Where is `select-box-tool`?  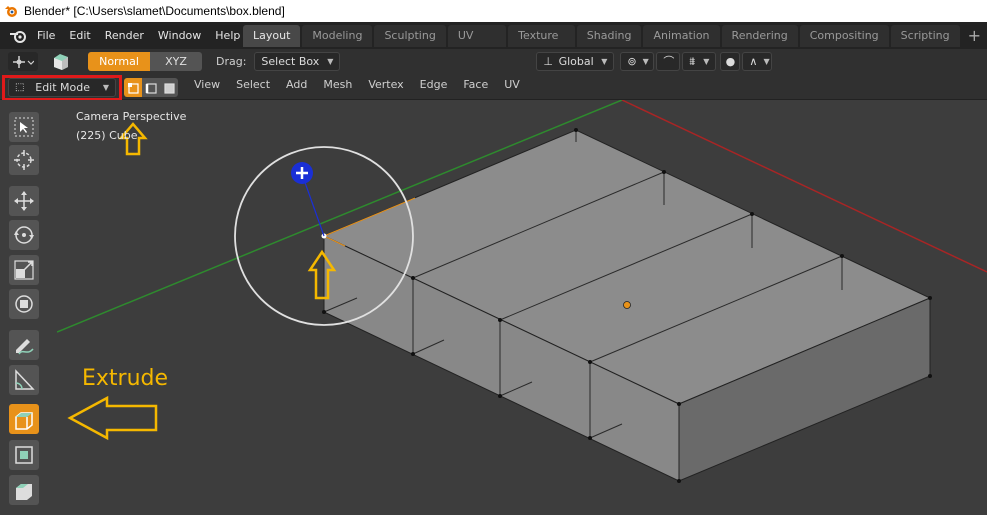
select-box-tool is located at coordinates (24, 127).